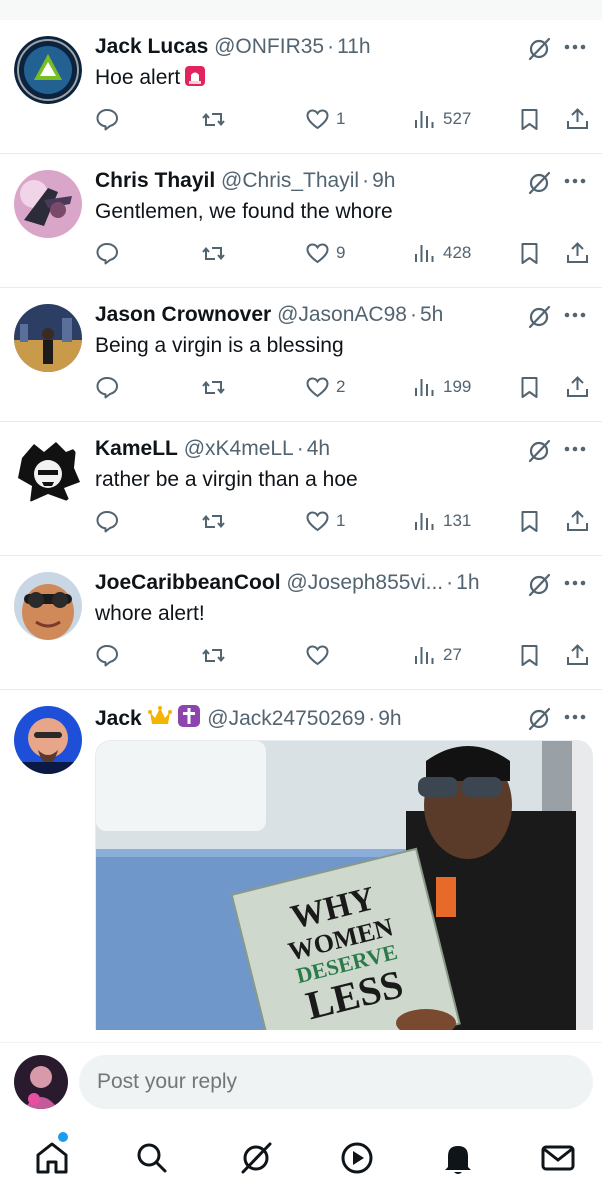 This screenshot has height=1200, width=602. Describe the element at coordinates (239, 448) in the screenshot. I see `author-handle: @xK4meLL` at that location.